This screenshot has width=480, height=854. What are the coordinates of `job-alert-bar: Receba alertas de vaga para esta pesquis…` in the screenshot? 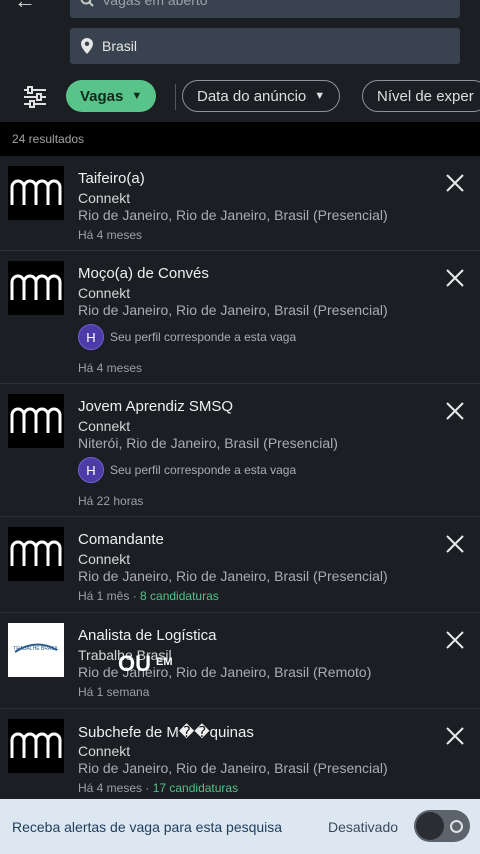 It's located at (240, 826).